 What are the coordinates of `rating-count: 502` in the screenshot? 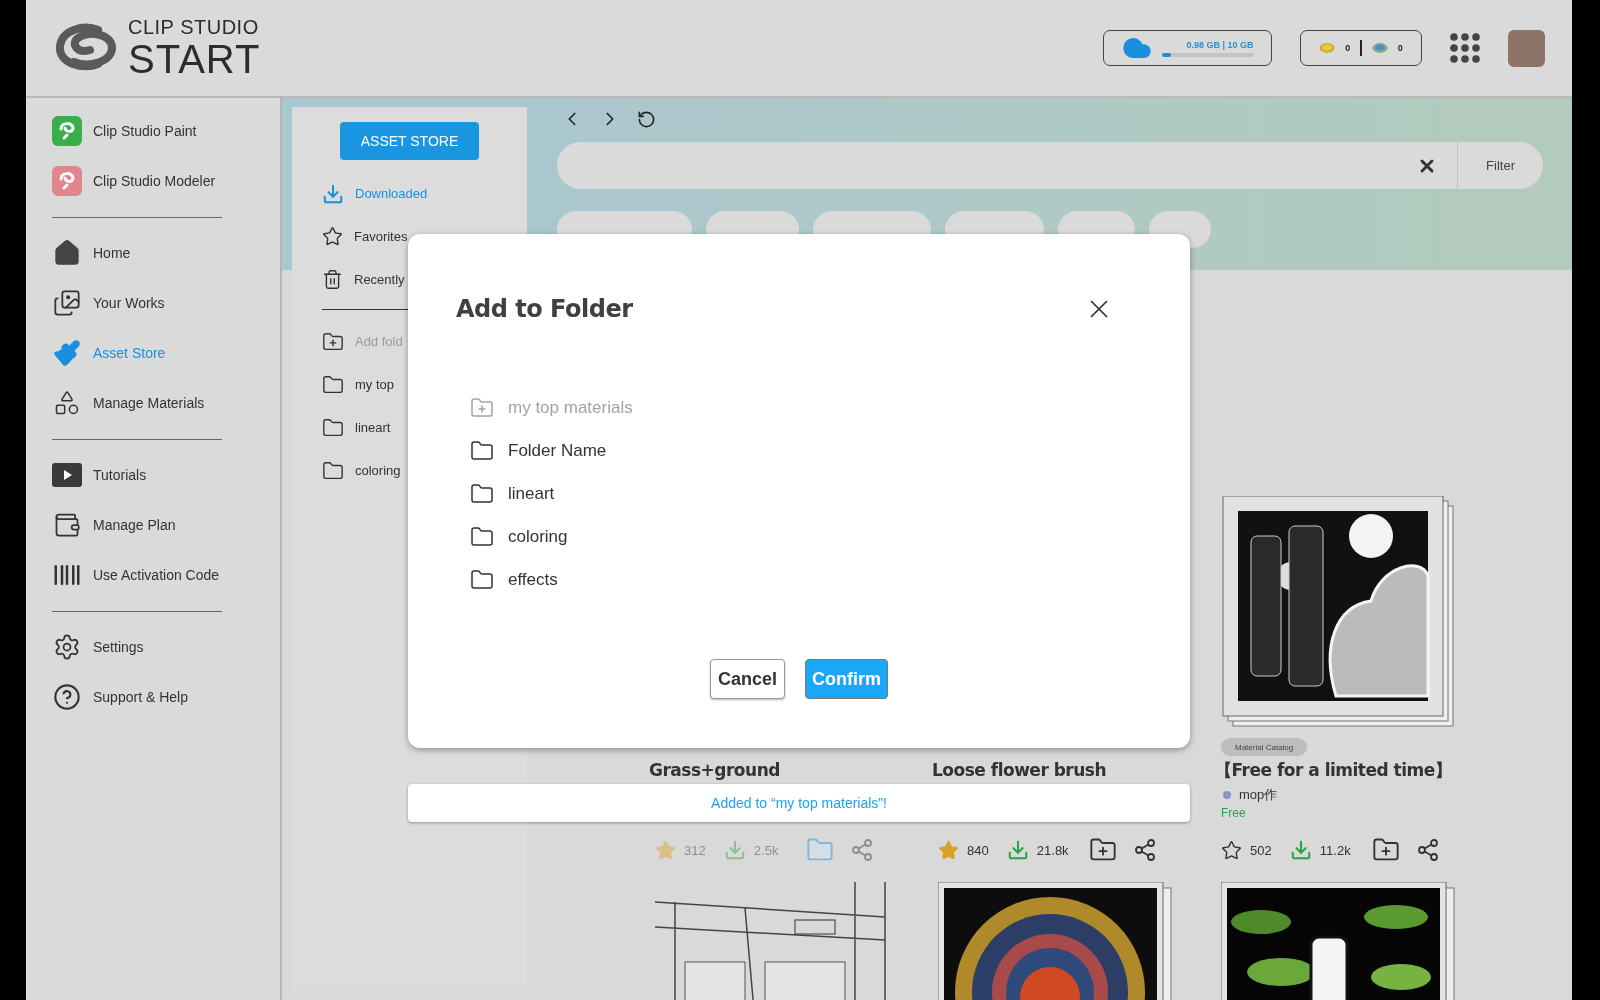 It's located at (1261, 850).